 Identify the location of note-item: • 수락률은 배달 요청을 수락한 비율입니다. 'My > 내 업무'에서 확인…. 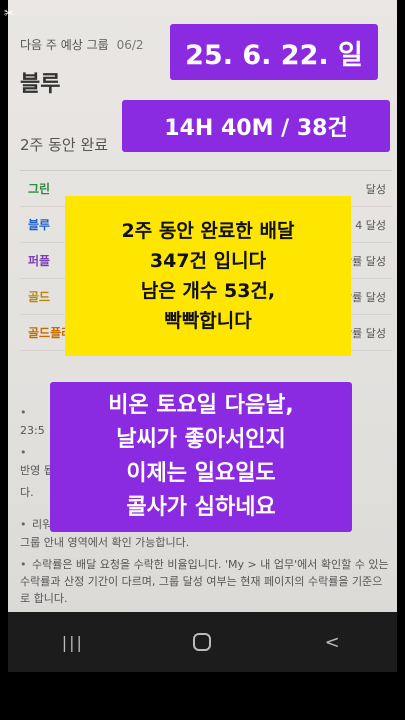
(205, 581).